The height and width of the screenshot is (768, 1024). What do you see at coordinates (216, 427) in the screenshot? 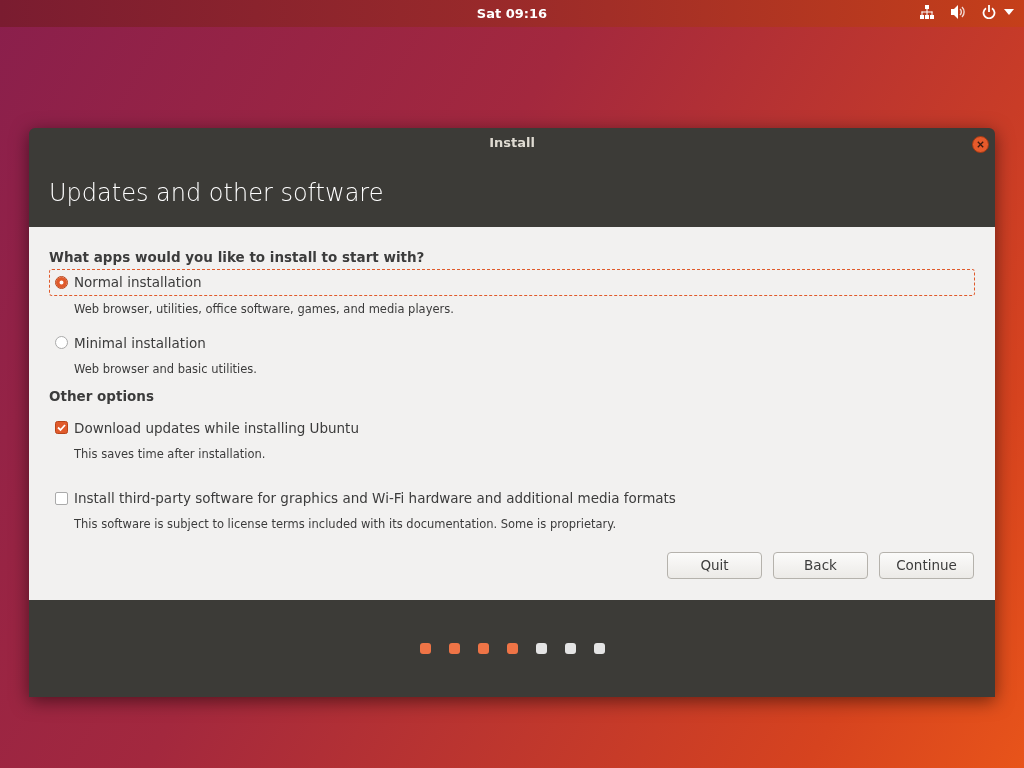
I see `checkbox-label: Download updates while installing Ubuntu` at bounding box center [216, 427].